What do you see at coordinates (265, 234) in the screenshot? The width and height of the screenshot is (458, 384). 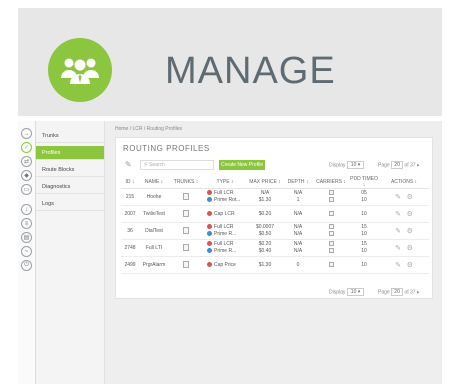 I see `max-price: $0.50` at bounding box center [265, 234].